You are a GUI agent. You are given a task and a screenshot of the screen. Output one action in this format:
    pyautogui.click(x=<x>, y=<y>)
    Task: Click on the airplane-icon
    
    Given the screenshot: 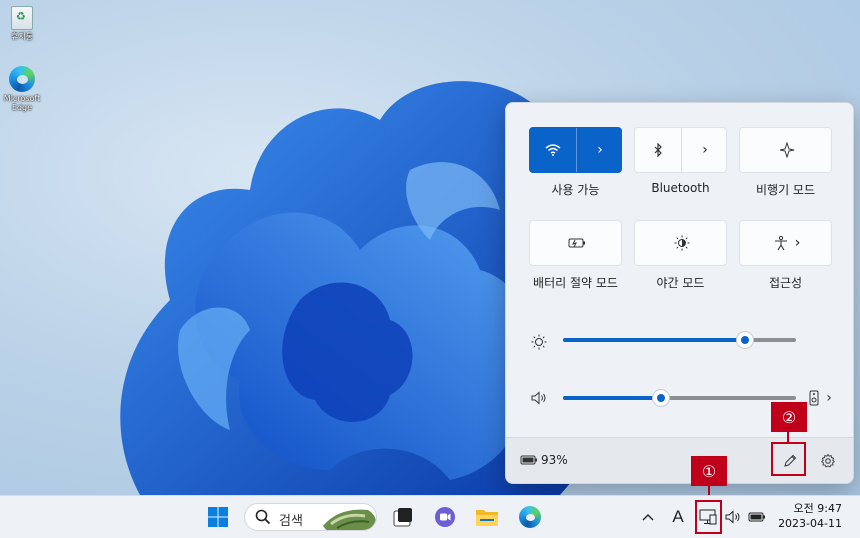 What is the action you would take?
    pyautogui.click(x=786, y=150)
    